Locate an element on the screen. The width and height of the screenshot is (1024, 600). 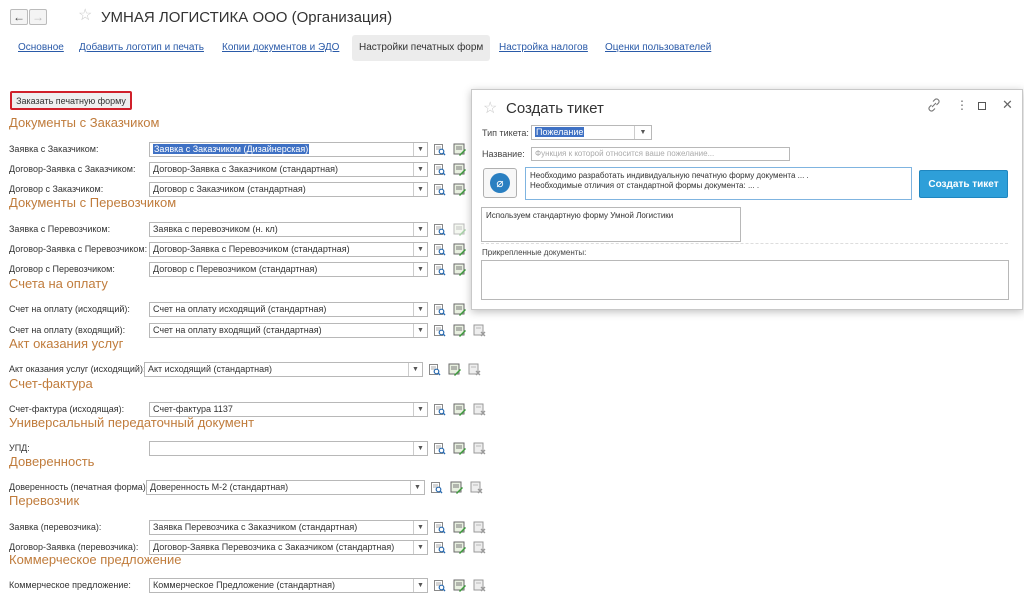
print-form-select: Заявка с Заказчиком (Дизайнерская) ▼ is located at coordinates (288, 149).